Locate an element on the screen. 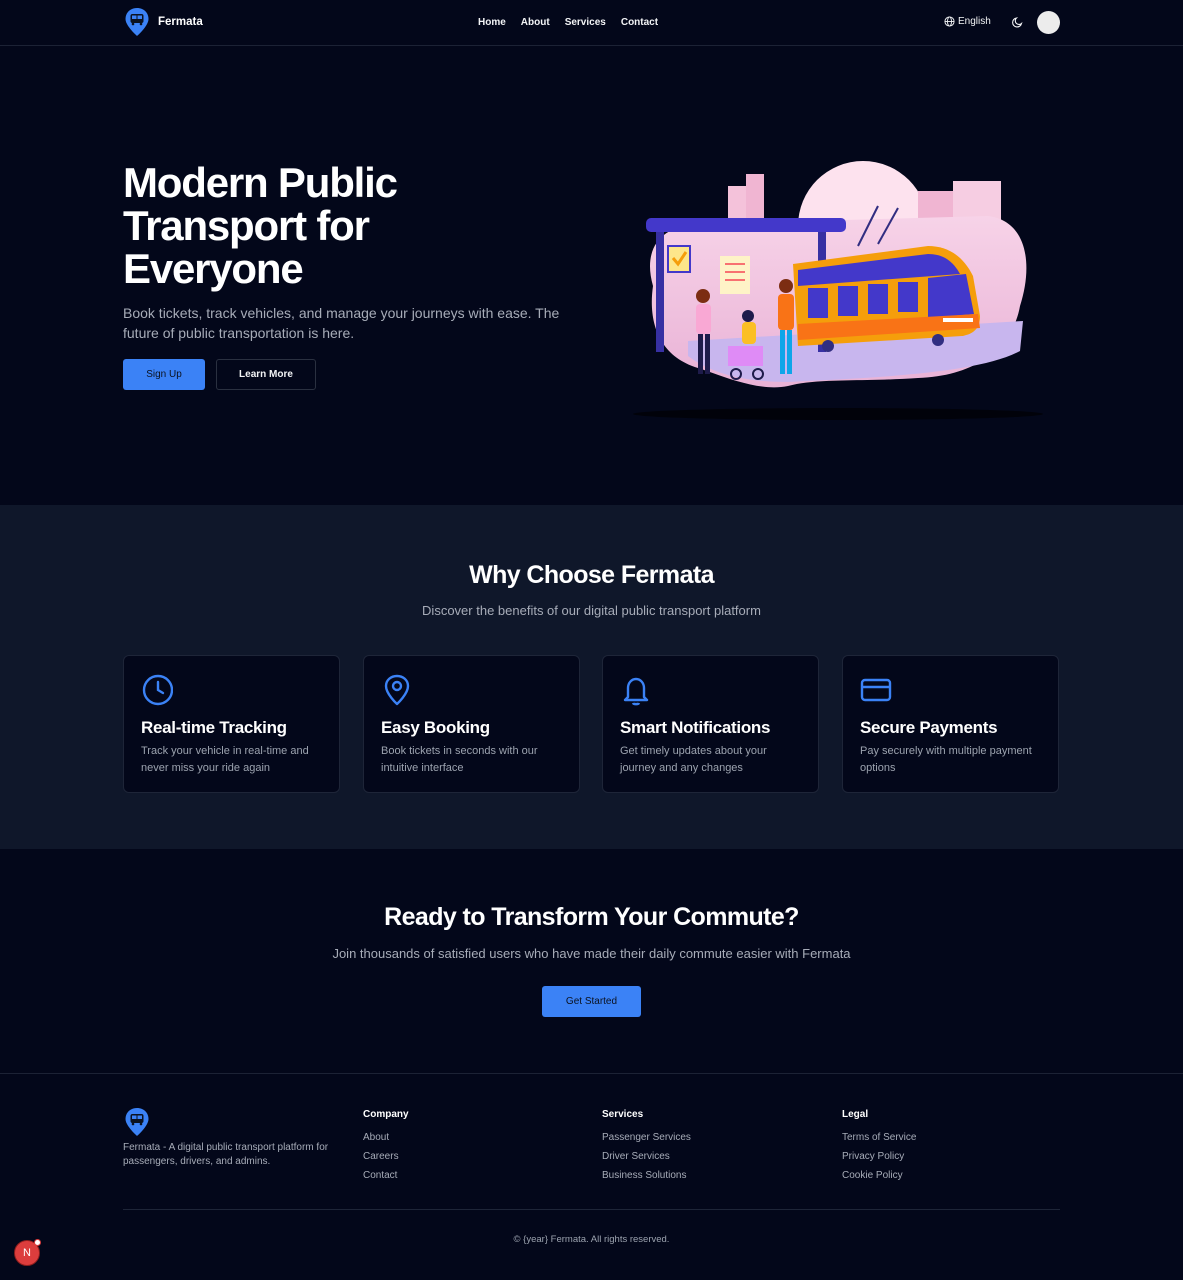 This screenshot has width=1183, height=1280. feature-title: Smart Notifications is located at coordinates (695, 727).